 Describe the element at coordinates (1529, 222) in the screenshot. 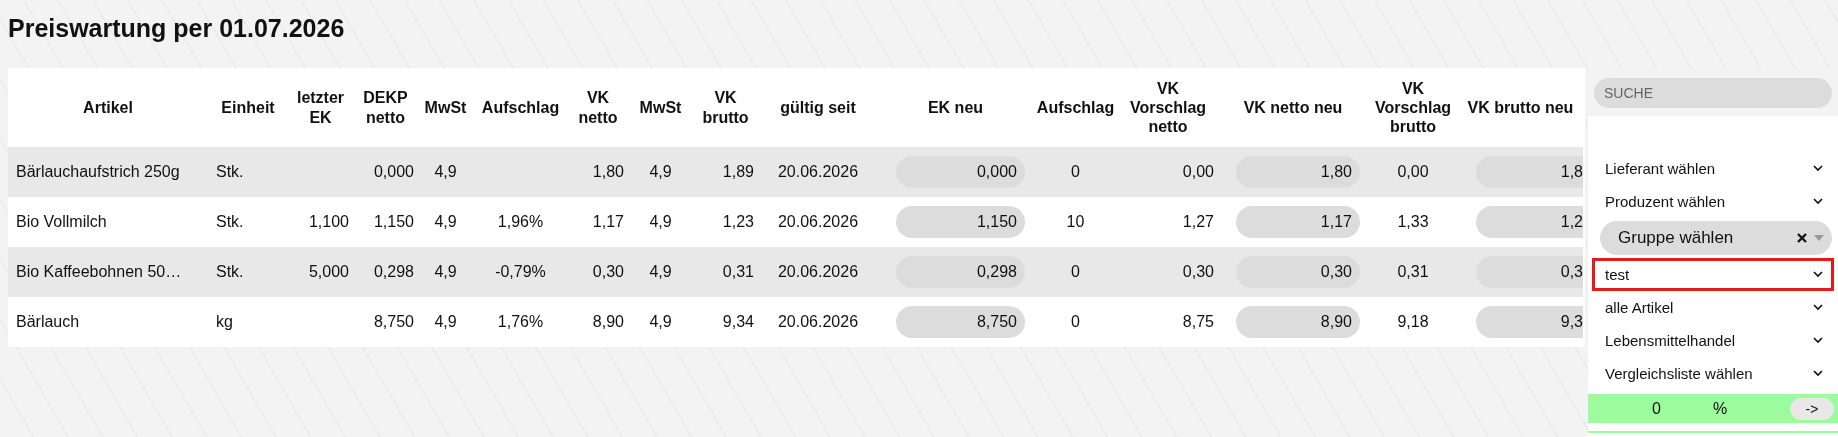

I see `price-input: 1,2` at that location.